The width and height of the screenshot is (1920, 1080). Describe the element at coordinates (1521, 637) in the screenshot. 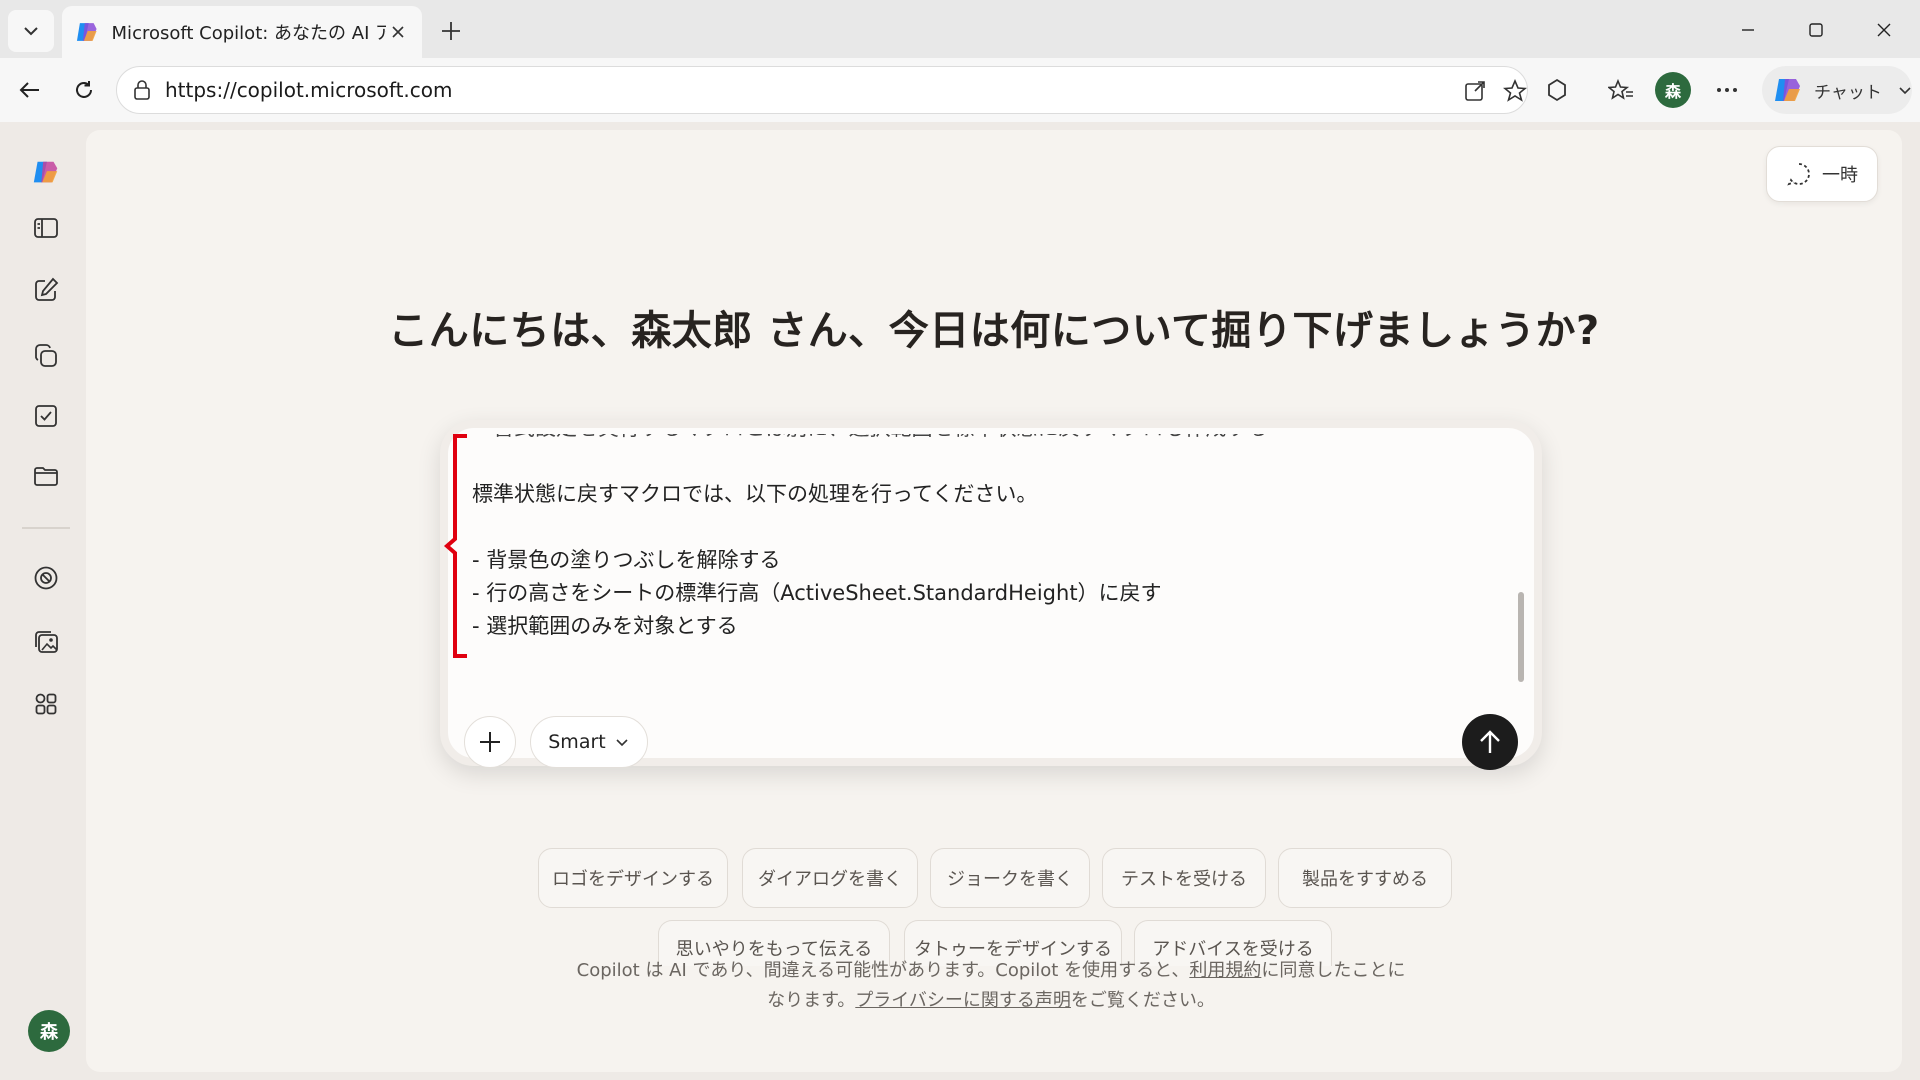

I see `composer-scrollbar` at that location.